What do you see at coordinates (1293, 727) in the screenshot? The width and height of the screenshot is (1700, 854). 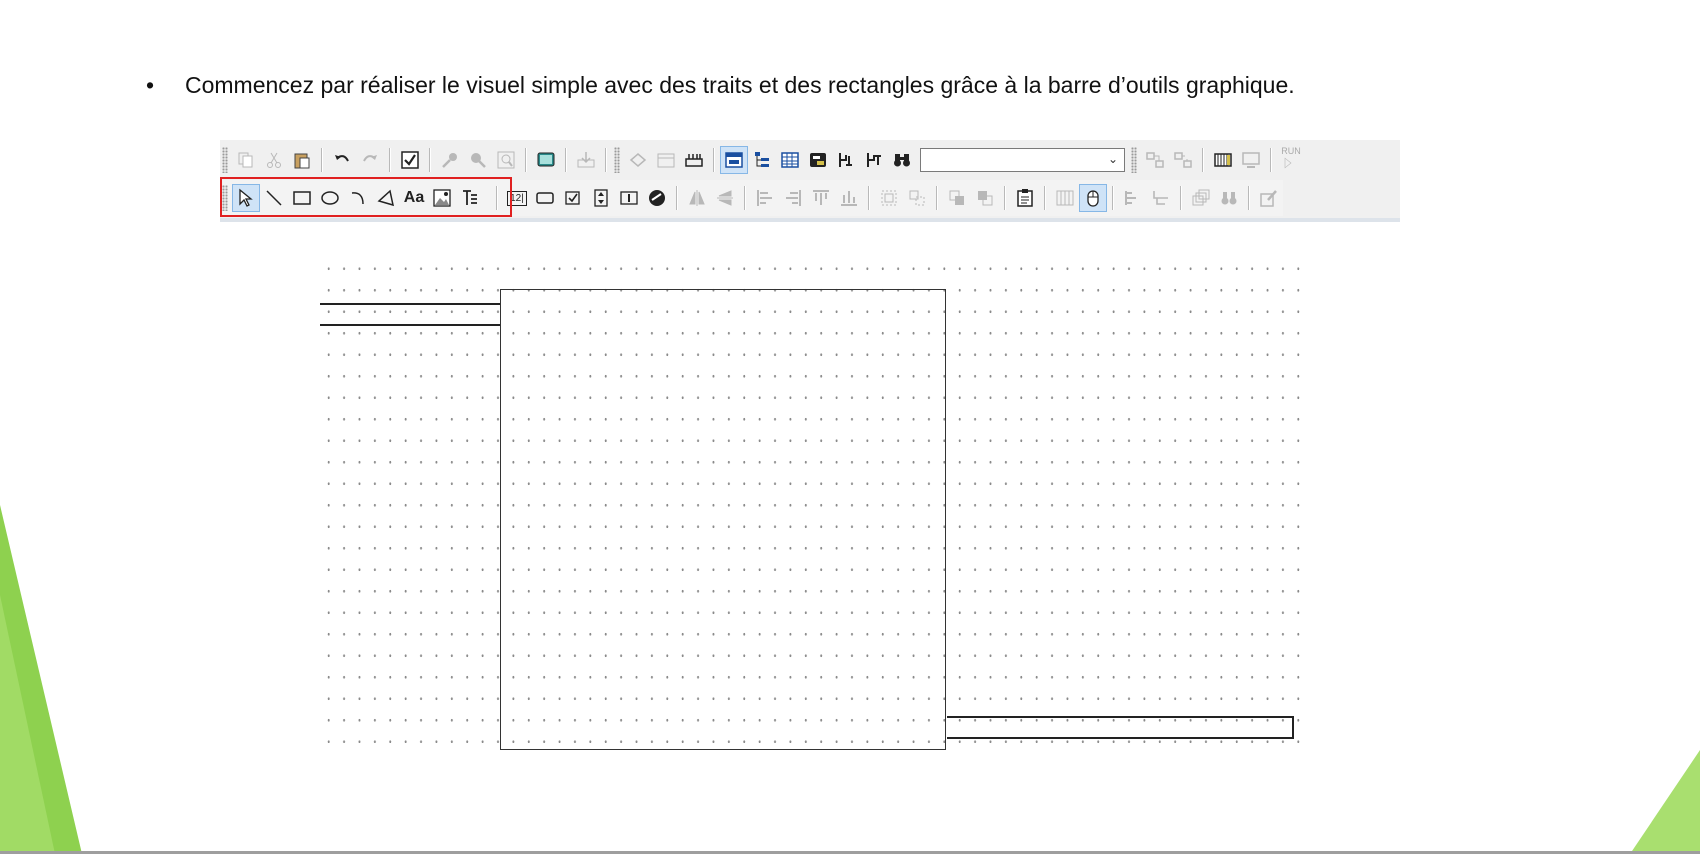 I see `drawn-line-end-cap` at bounding box center [1293, 727].